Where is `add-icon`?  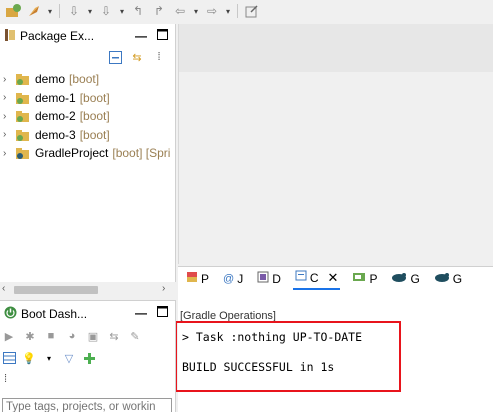
add-icon is located at coordinates (89, 358).